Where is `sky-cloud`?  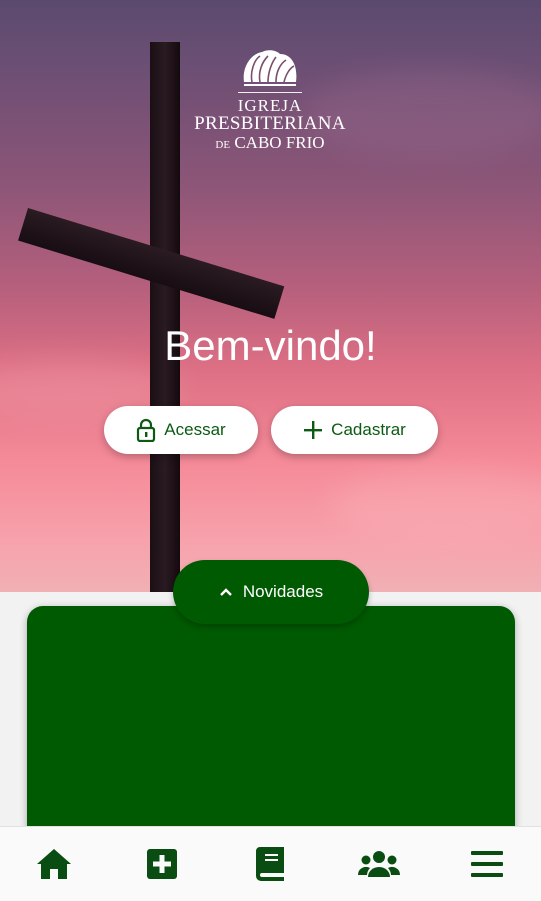 sky-cloud is located at coordinates (435, 505).